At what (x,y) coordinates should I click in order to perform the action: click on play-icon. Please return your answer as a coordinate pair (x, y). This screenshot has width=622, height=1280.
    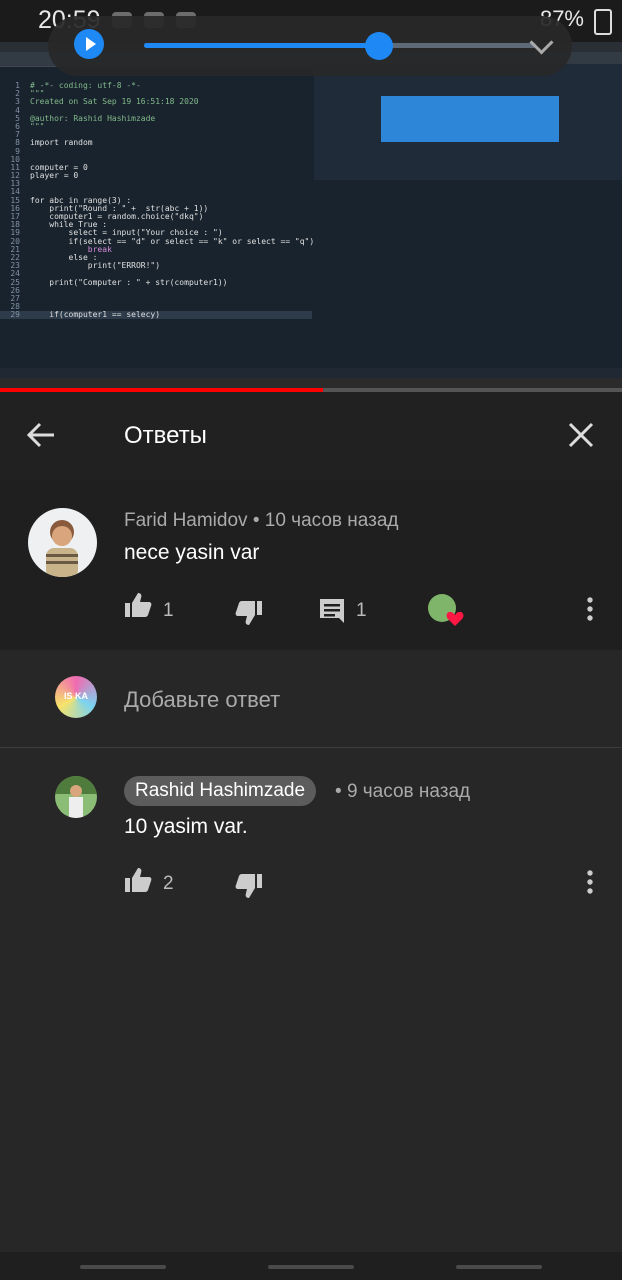
    Looking at the image, I should click on (89, 44).